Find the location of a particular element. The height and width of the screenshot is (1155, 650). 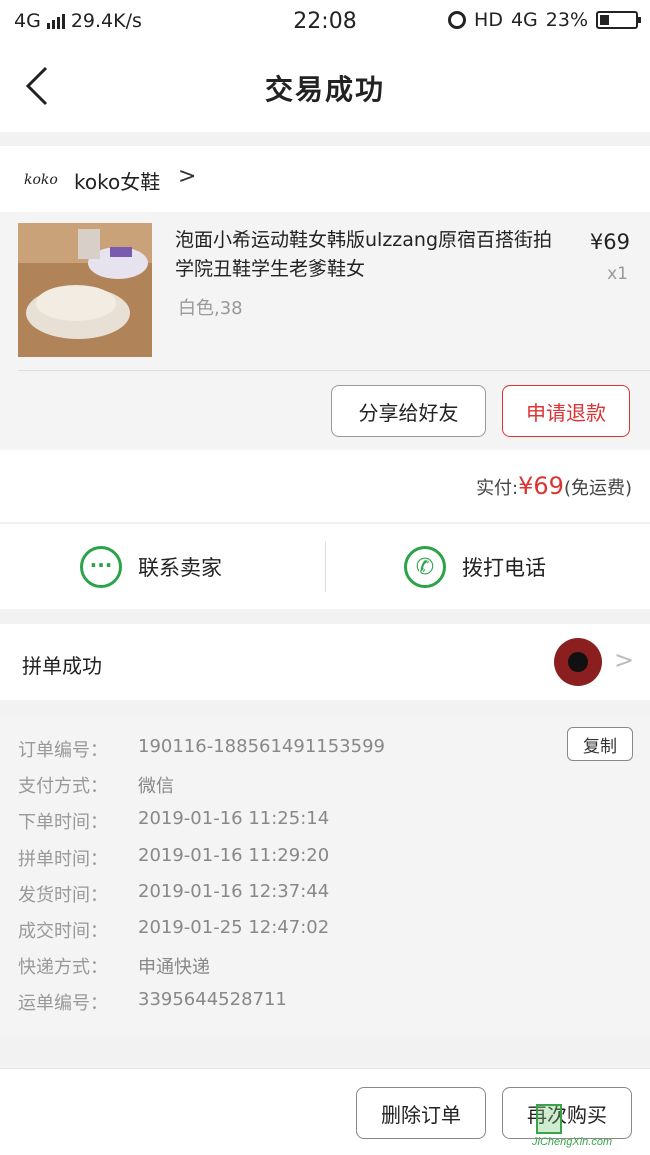

product-title: 泡面小希运动鞋女韩版ulzzang原宿百搭街拍学院丑鞋学生老爹鞋女 is located at coordinates (372, 255).